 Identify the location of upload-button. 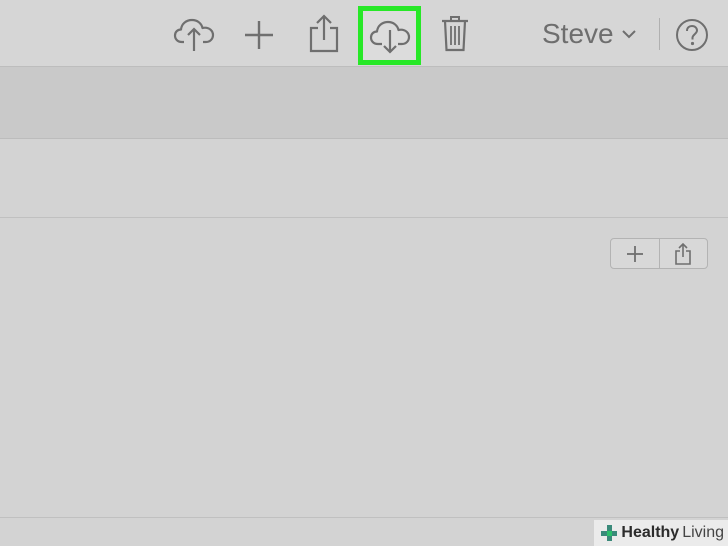
(194, 34).